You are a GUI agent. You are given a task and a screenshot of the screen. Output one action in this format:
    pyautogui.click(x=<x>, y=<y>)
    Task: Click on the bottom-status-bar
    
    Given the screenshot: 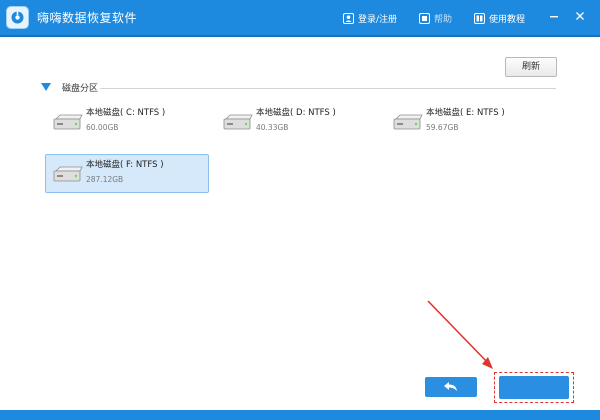 What is the action you would take?
    pyautogui.click(x=300, y=415)
    